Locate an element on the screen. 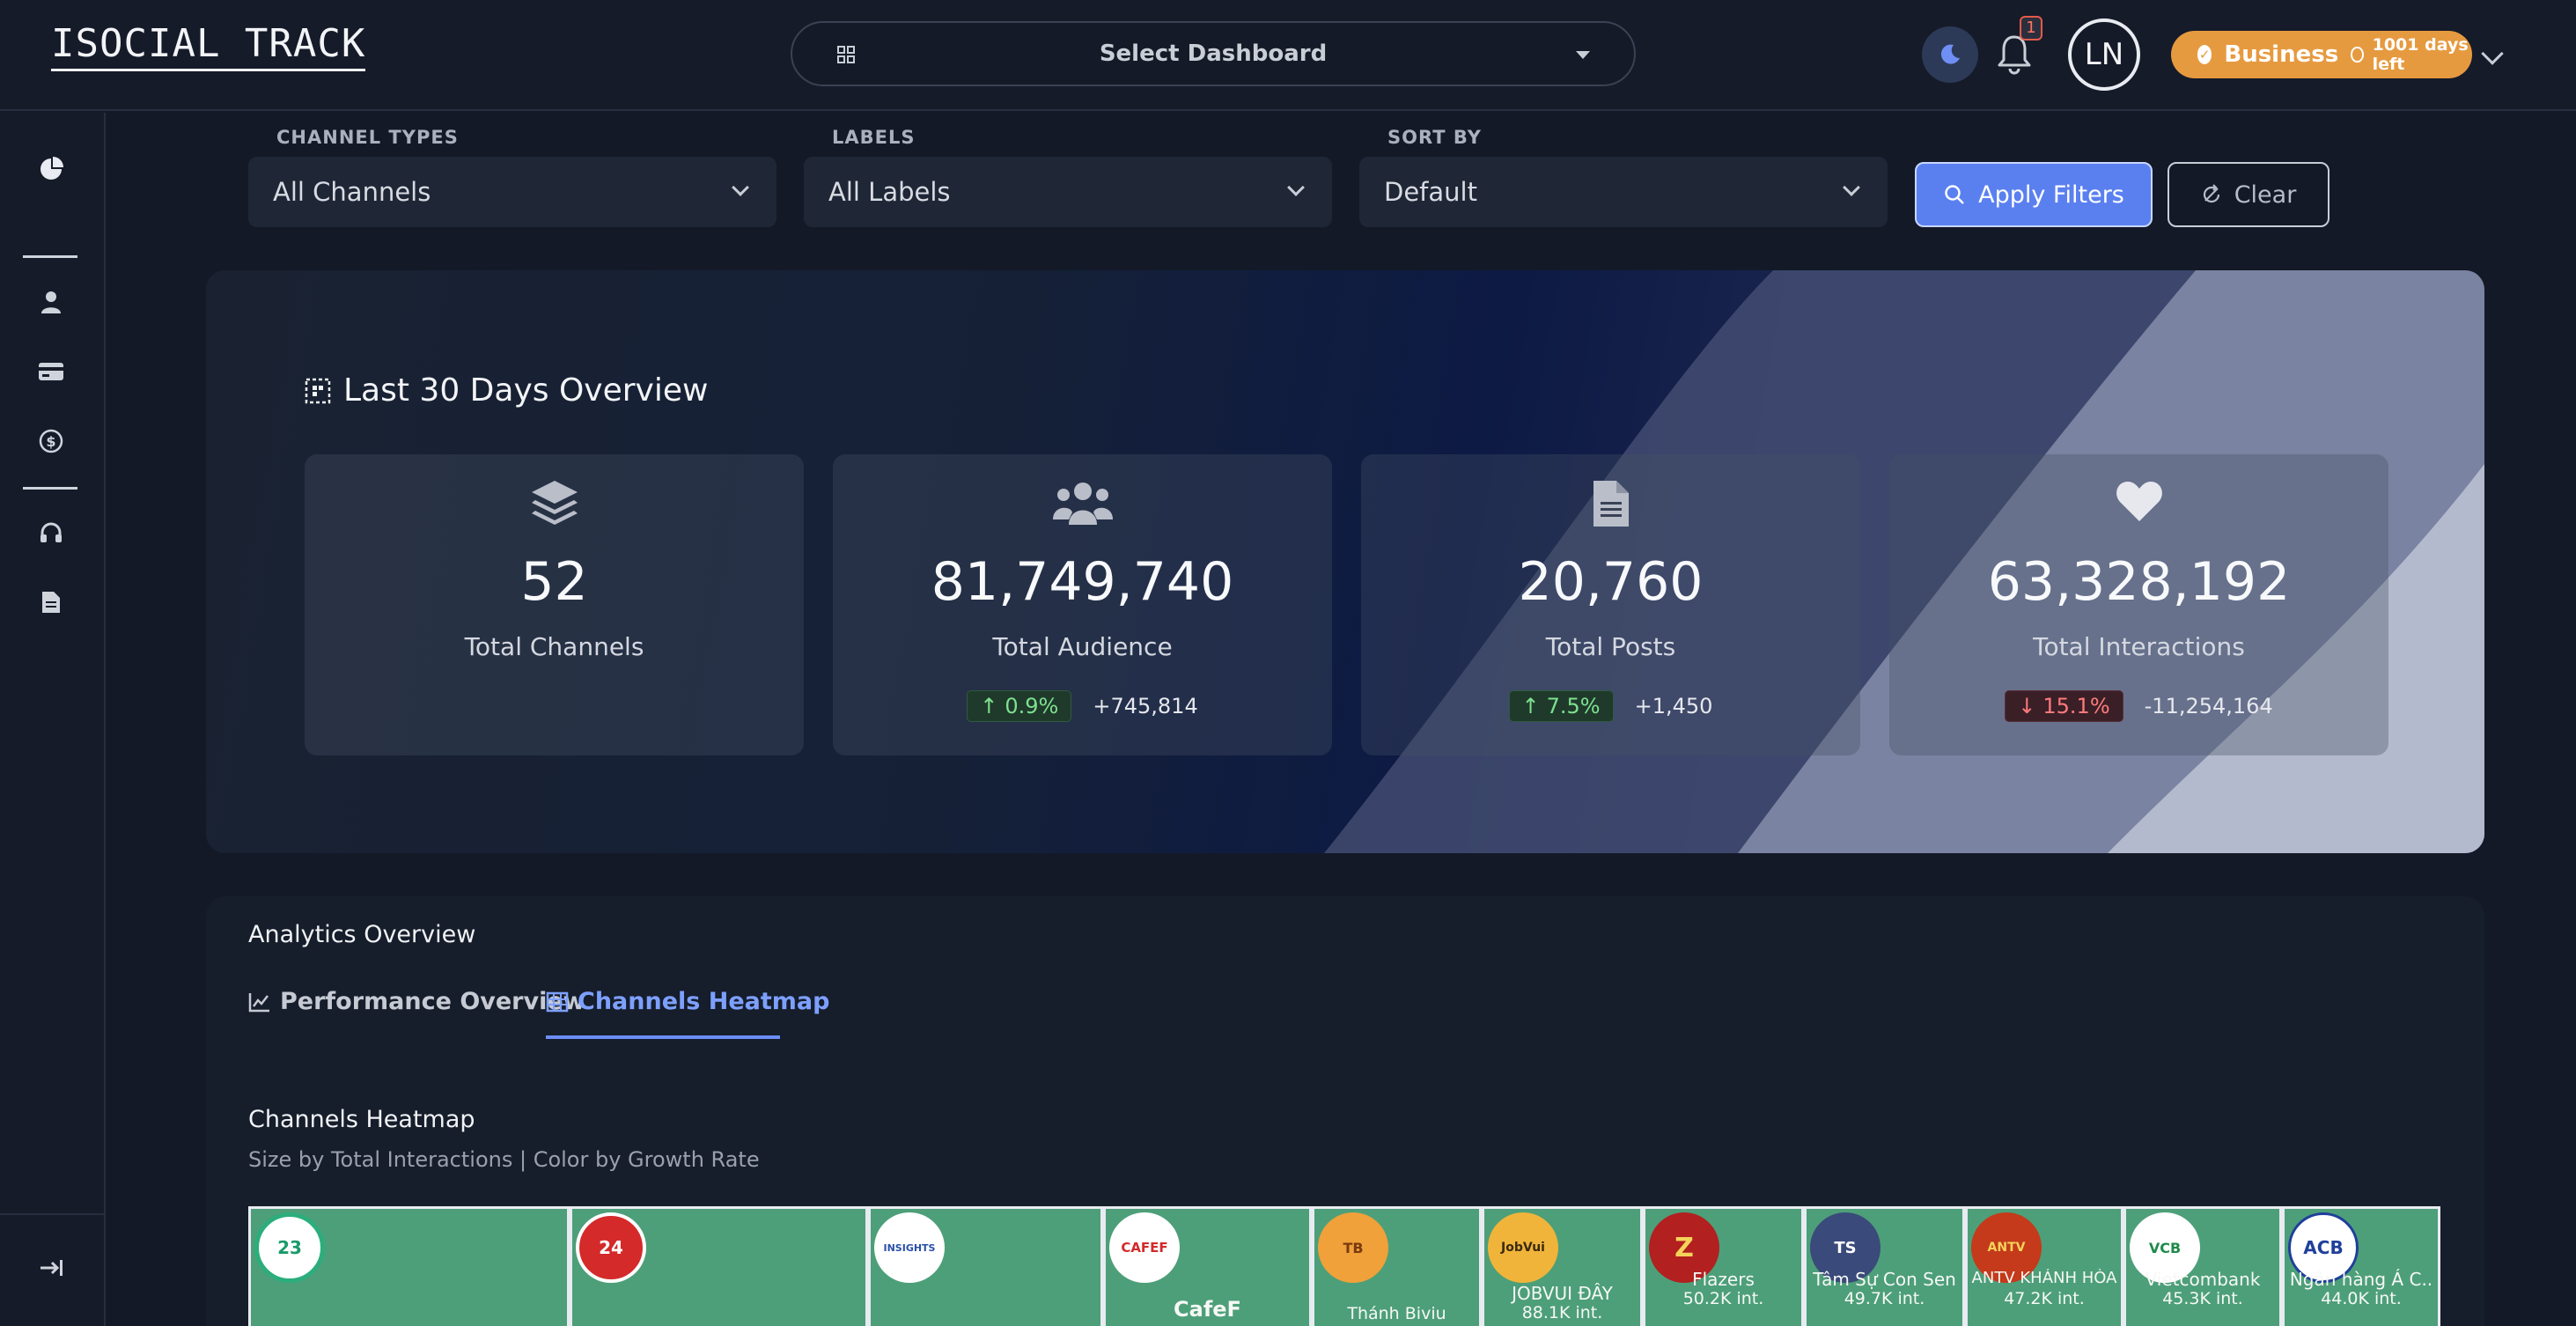 The image size is (2576, 1326). channel-types-select: All Channels is located at coordinates (512, 192).